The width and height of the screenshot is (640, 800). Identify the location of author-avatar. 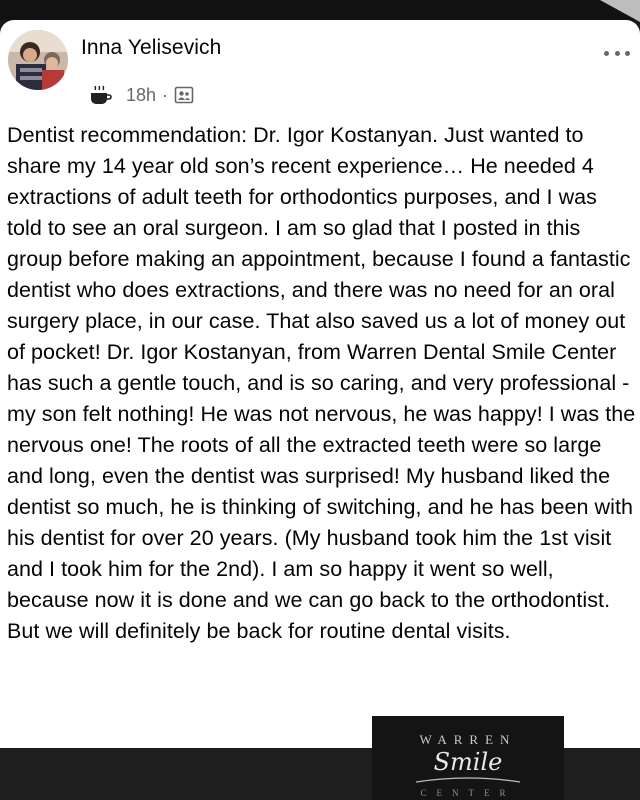
(38, 60).